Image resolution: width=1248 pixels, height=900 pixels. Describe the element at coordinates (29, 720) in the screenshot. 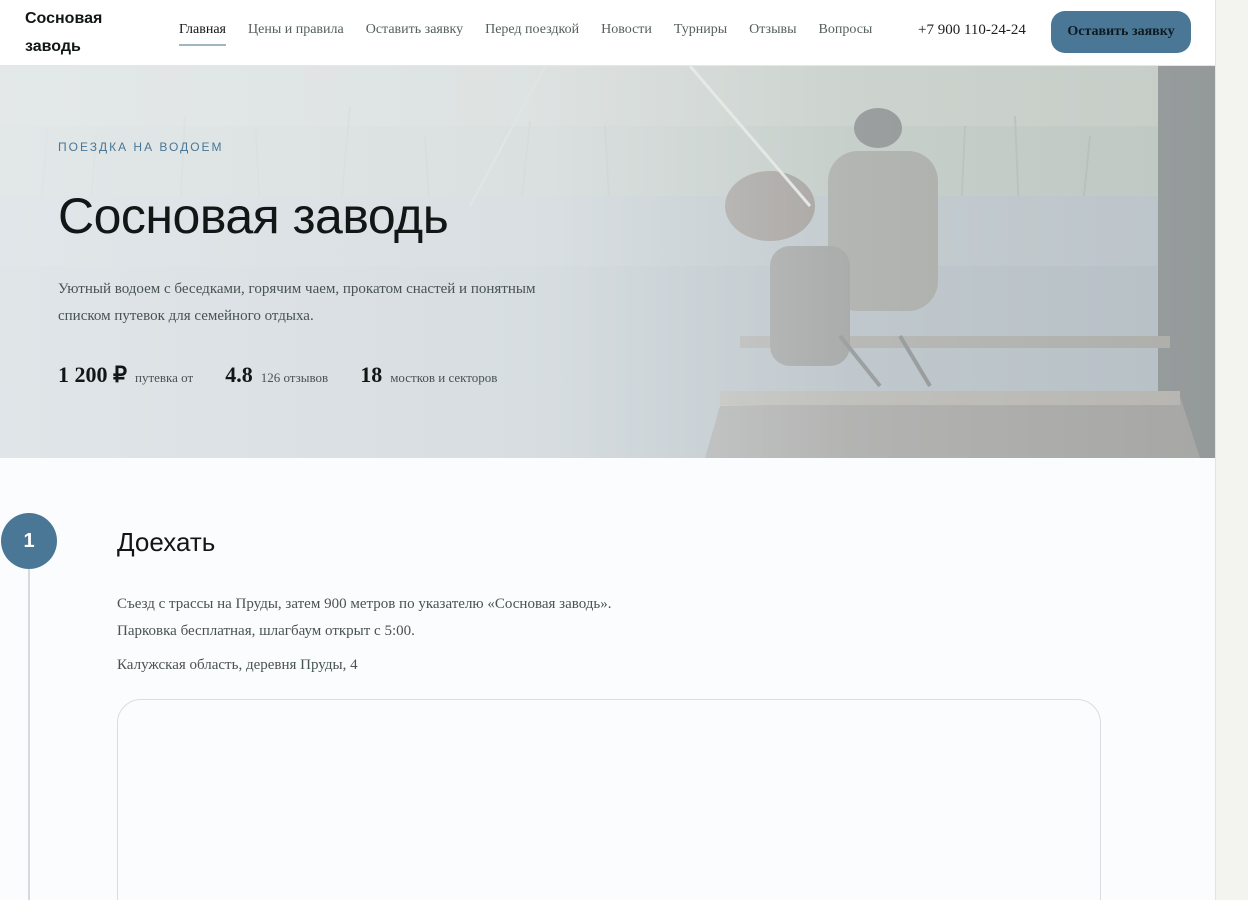

I see `timeline-line` at that location.